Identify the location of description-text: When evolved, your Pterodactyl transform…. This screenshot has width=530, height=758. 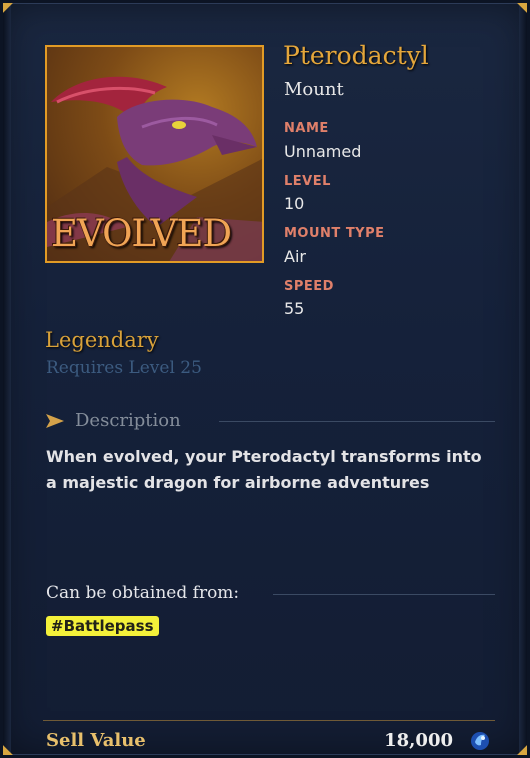
(264, 469).